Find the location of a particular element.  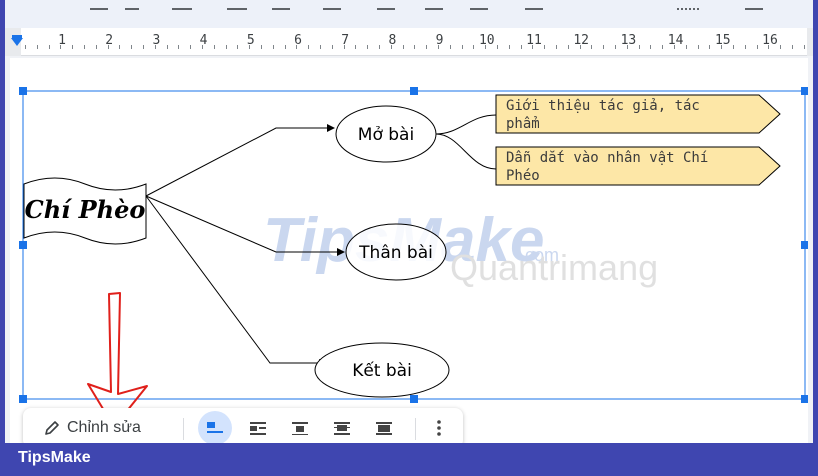

resize-handle-nw is located at coordinates (23, 91).